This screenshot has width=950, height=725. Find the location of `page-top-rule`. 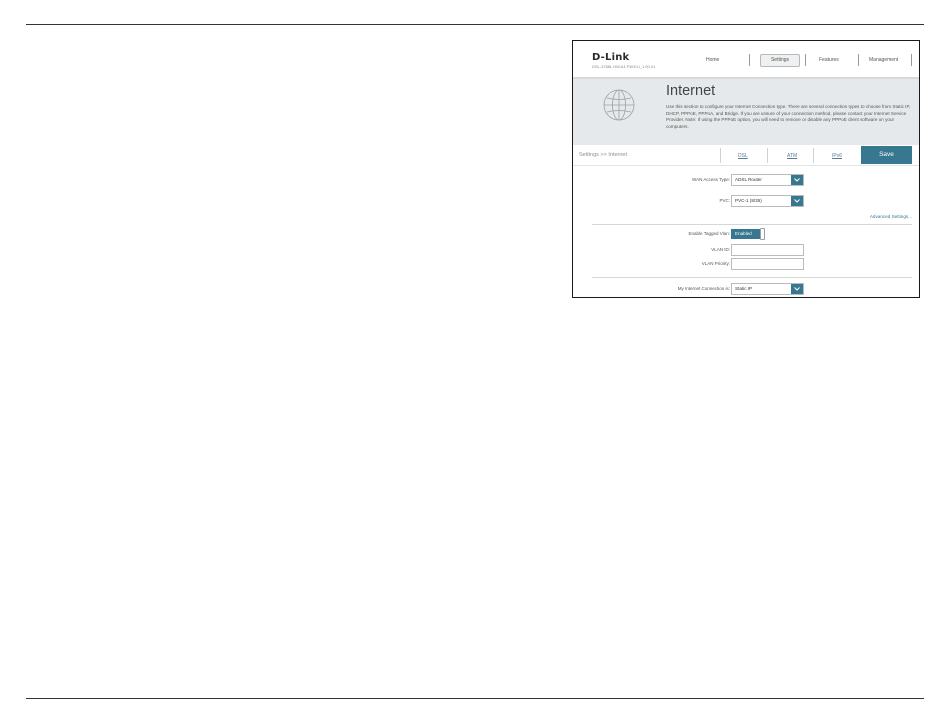

page-top-rule is located at coordinates (475, 24).